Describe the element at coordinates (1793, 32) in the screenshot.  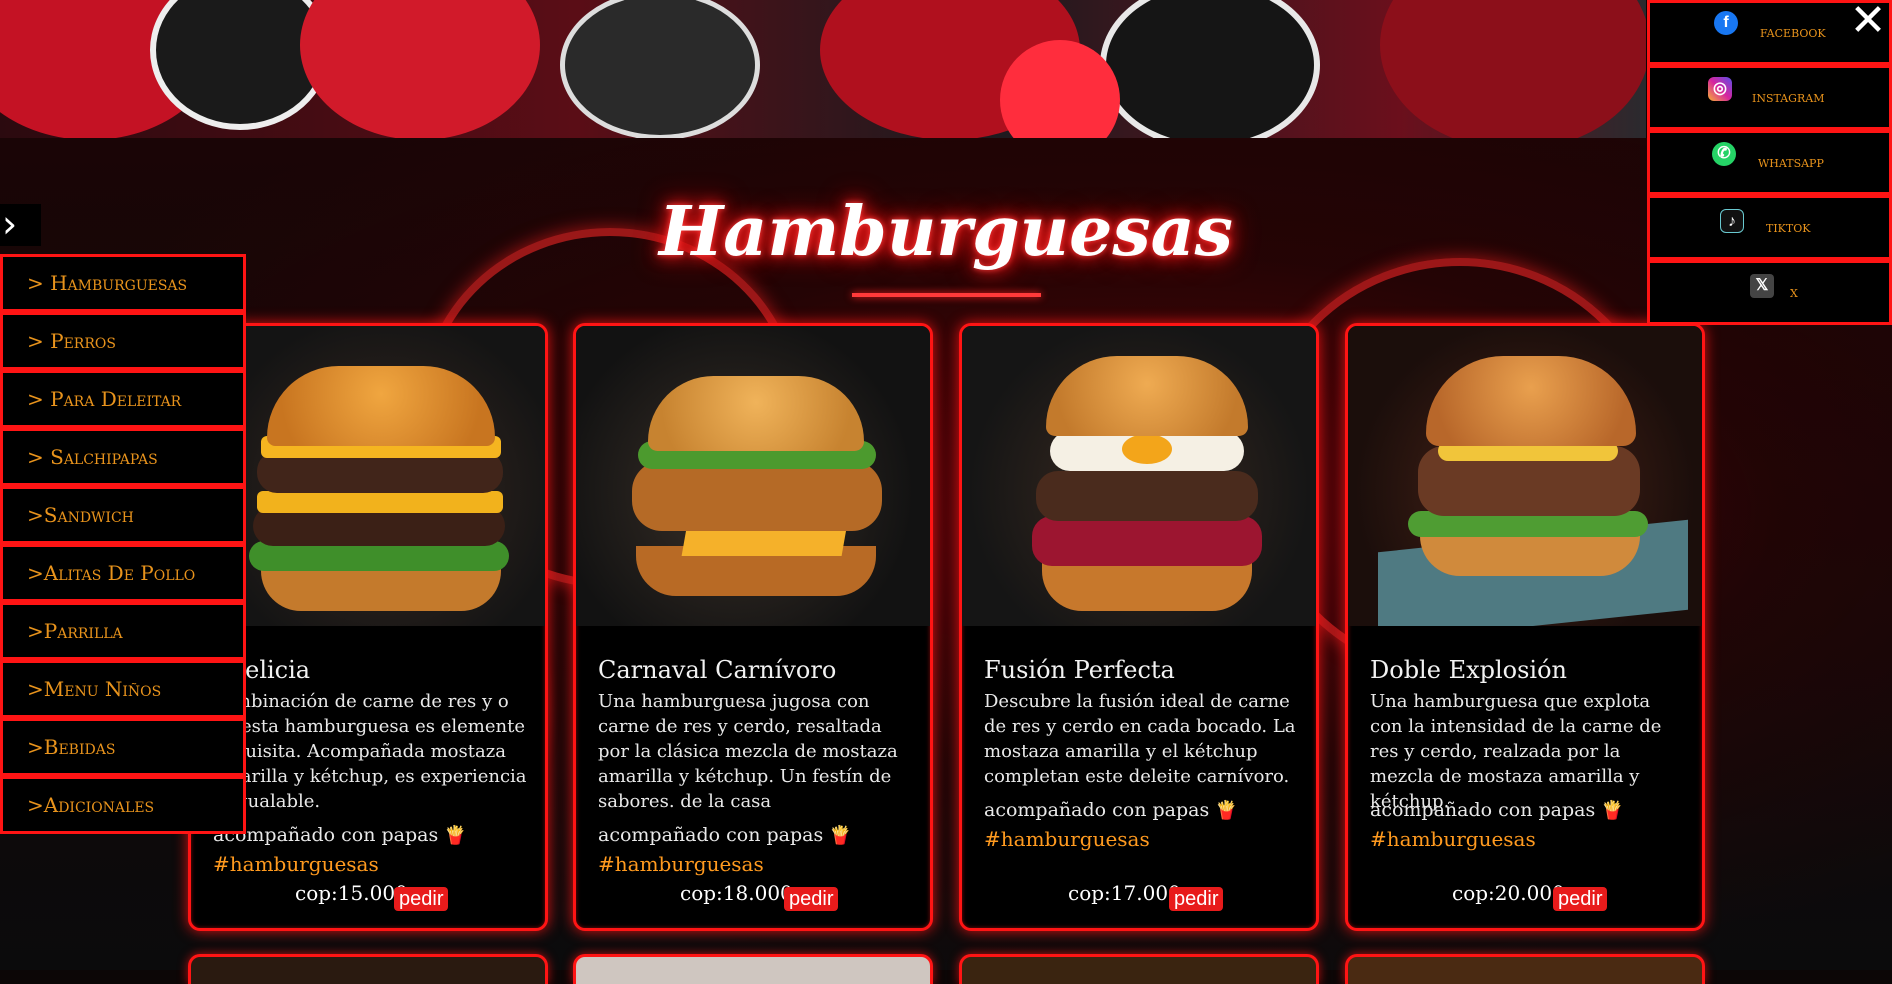
I see `social-label: facebook` at that location.